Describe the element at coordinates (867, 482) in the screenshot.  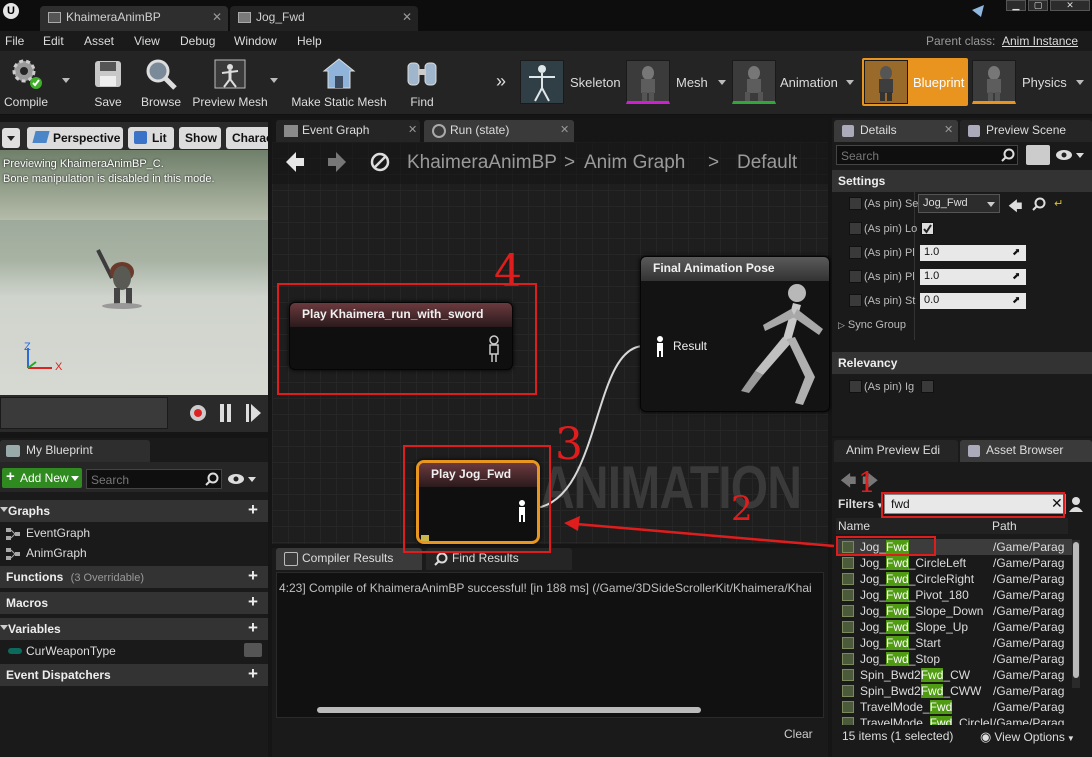
I see `annotation-number-1: 1` at that location.